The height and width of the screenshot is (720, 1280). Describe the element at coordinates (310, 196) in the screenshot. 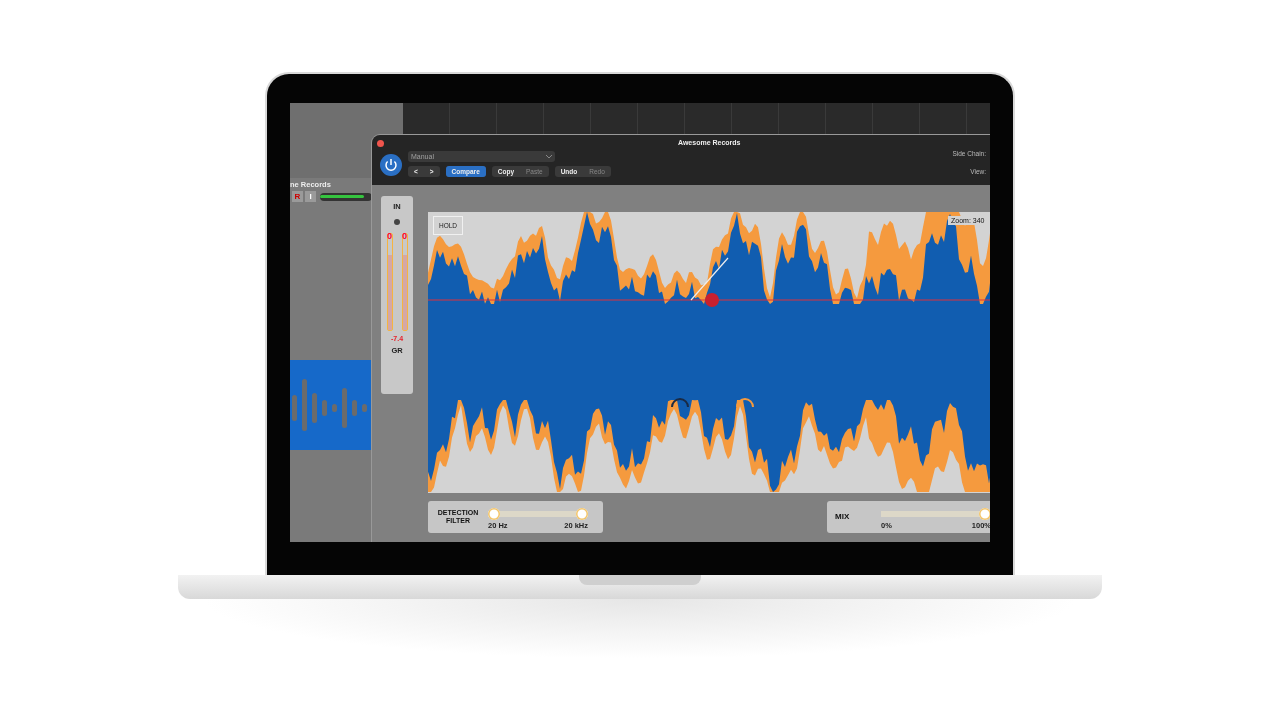

I see `input-button: I` at that location.